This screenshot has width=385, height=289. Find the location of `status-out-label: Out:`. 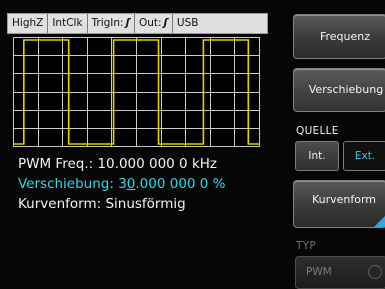

status-out-label: Out: is located at coordinates (150, 23).